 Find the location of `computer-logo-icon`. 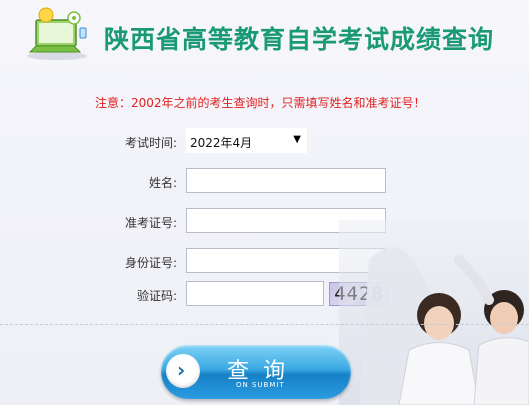

computer-logo-icon is located at coordinates (57, 33).